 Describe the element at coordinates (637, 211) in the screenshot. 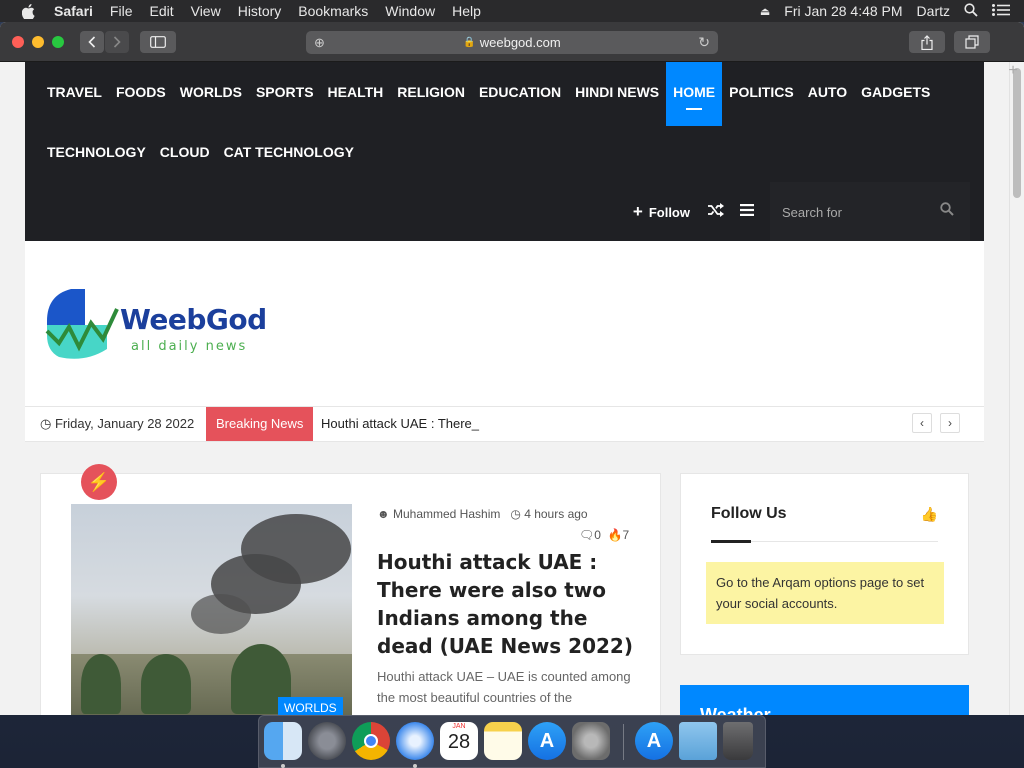

I see `plus-icon: +` at that location.